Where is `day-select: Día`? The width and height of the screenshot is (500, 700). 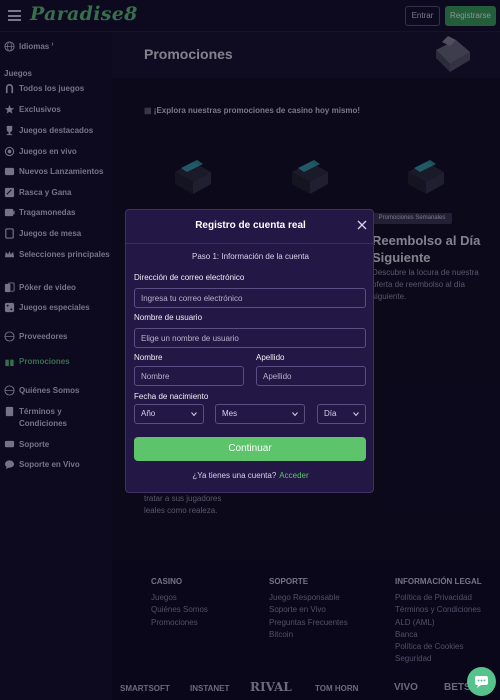 day-select: Día is located at coordinates (341, 414).